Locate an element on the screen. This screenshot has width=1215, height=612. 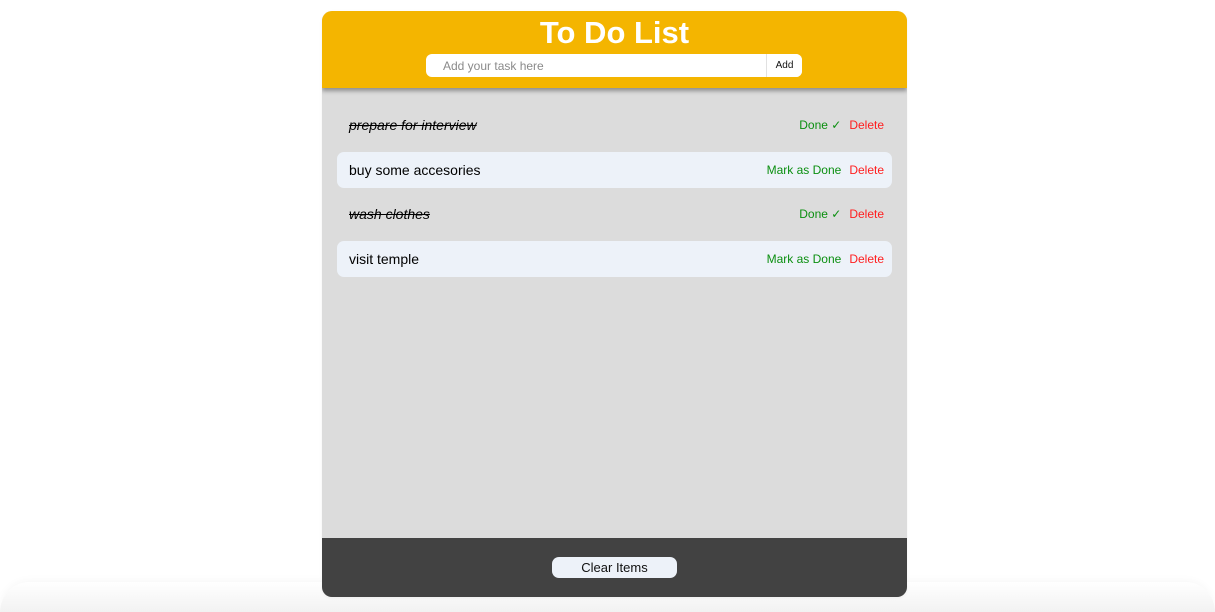
app-header: To Do List Add is located at coordinates (614, 49).